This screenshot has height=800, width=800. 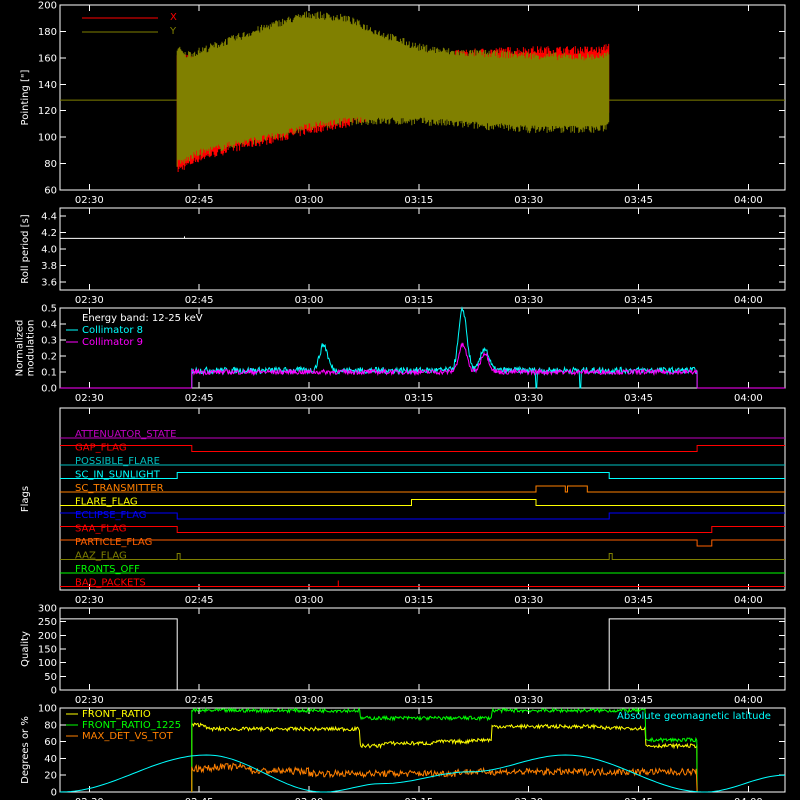 I want to click on panel-frame, so click(x=422, y=249).